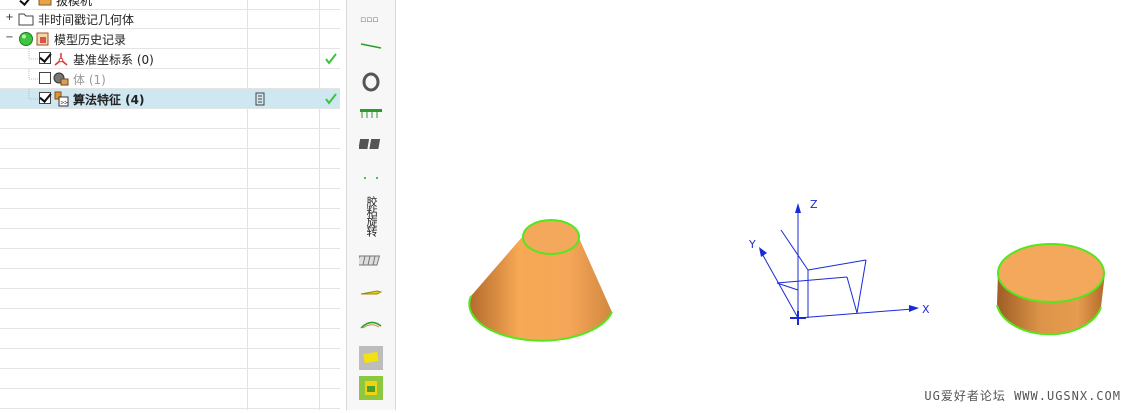 The height and width of the screenshot is (413, 1127). What do you see at coordinates (371, 388) in the screenshot?
I see `region-analysis-icon` at bounding box center [371, 388].